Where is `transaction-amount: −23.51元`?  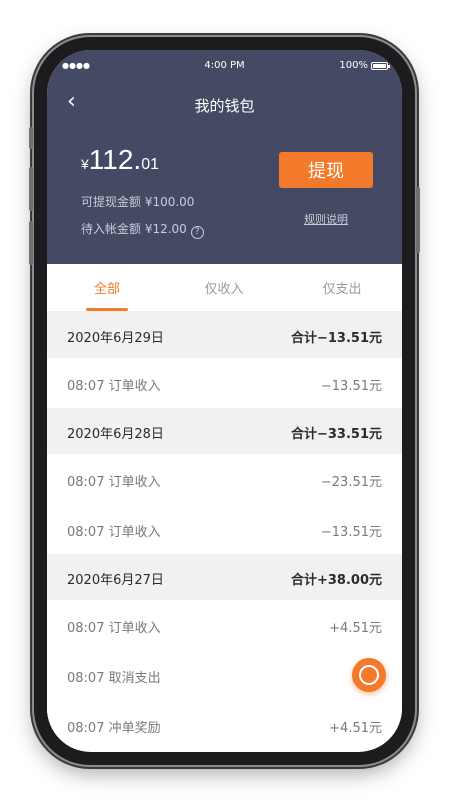
transaction-amount: −23.51元 is located at coordinates (351, 482).